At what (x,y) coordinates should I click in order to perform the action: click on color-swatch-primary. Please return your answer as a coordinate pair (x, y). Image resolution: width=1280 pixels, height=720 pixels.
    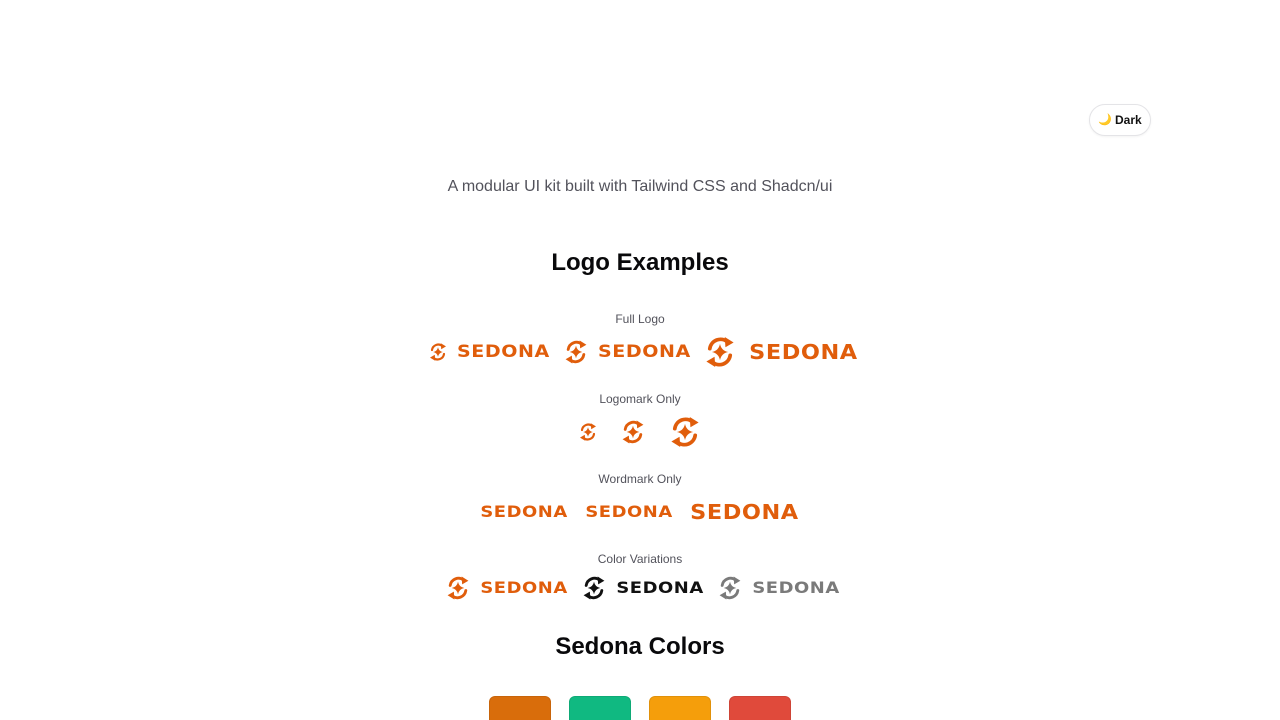
    Looking at the image, I should click on (520, 708).